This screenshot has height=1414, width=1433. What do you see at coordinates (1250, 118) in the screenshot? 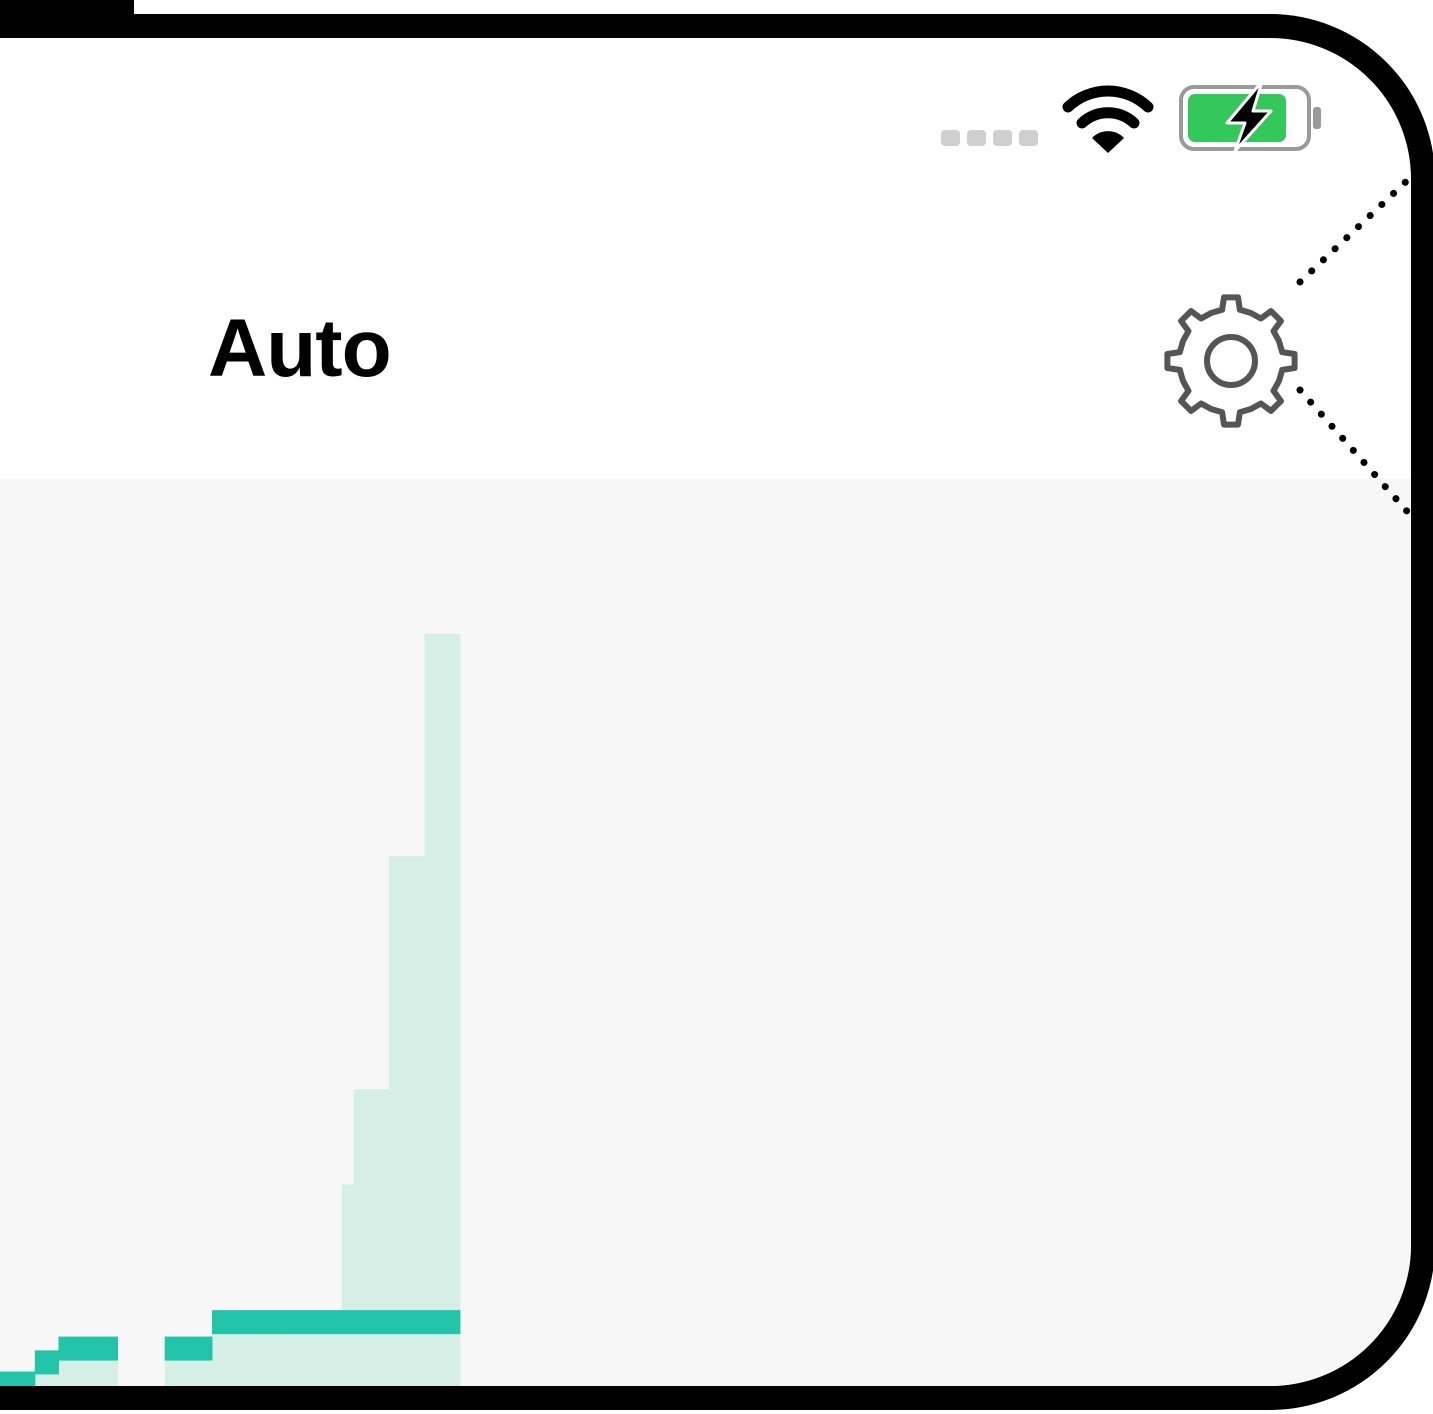
I see `battery-charging-icon` at bounding box center [1250, 118].